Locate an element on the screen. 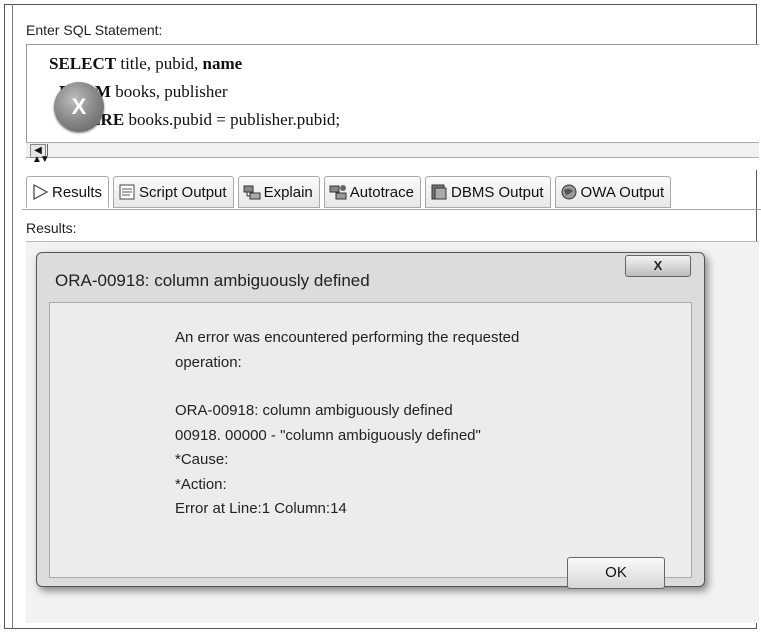 This screenshot has height=633, width=761. horizontal-scrollbar: ◀ is located at coordinates (392, 150).